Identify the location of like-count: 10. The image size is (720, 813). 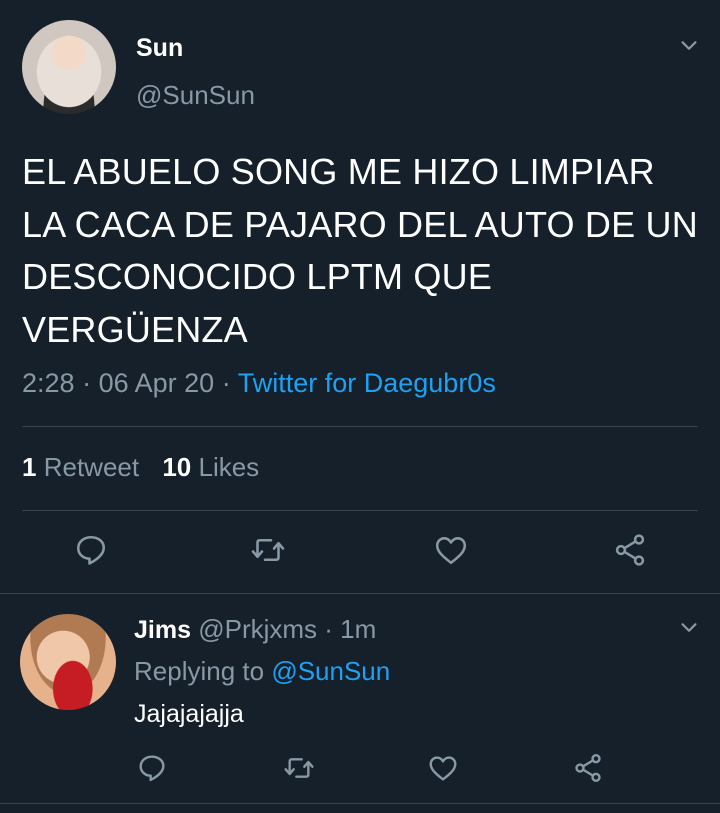
(177, 467).